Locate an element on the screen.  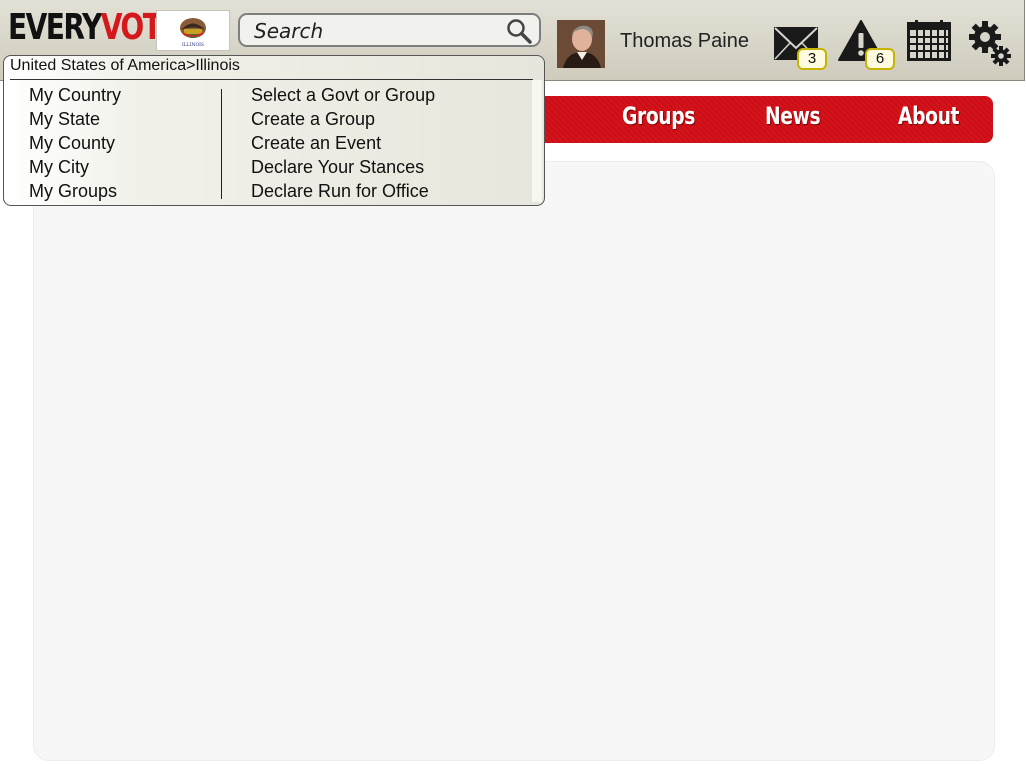
state-flag-button: ILLINOIS is located at coordinates (193, 30).